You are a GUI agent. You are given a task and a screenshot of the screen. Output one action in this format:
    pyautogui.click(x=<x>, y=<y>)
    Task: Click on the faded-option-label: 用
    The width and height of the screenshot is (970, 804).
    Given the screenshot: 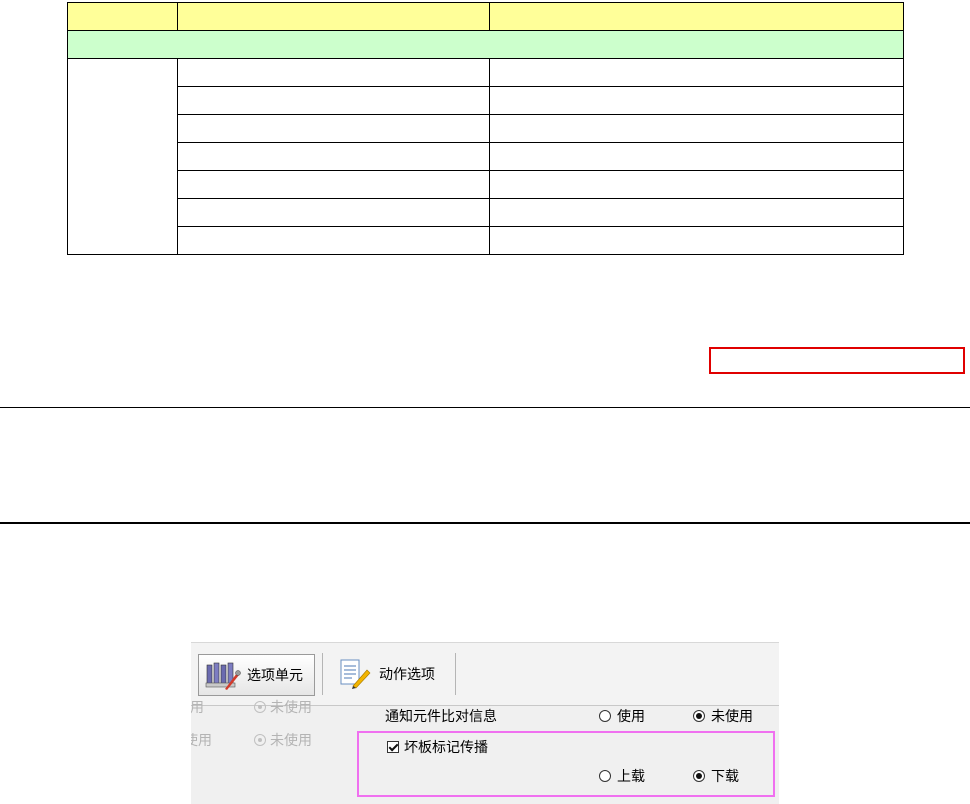 What is the action you would take?
    pyautogui.click(x=197, y=708)
    